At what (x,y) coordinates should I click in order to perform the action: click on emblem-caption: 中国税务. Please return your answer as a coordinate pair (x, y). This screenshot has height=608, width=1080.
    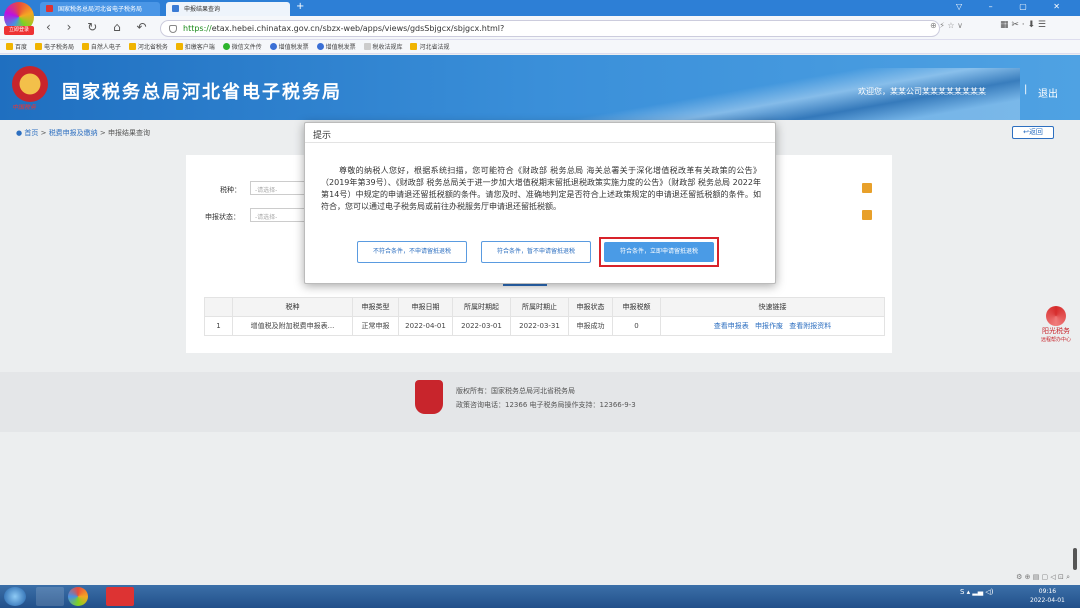
    Looking at the image, I should click on (24, 107).